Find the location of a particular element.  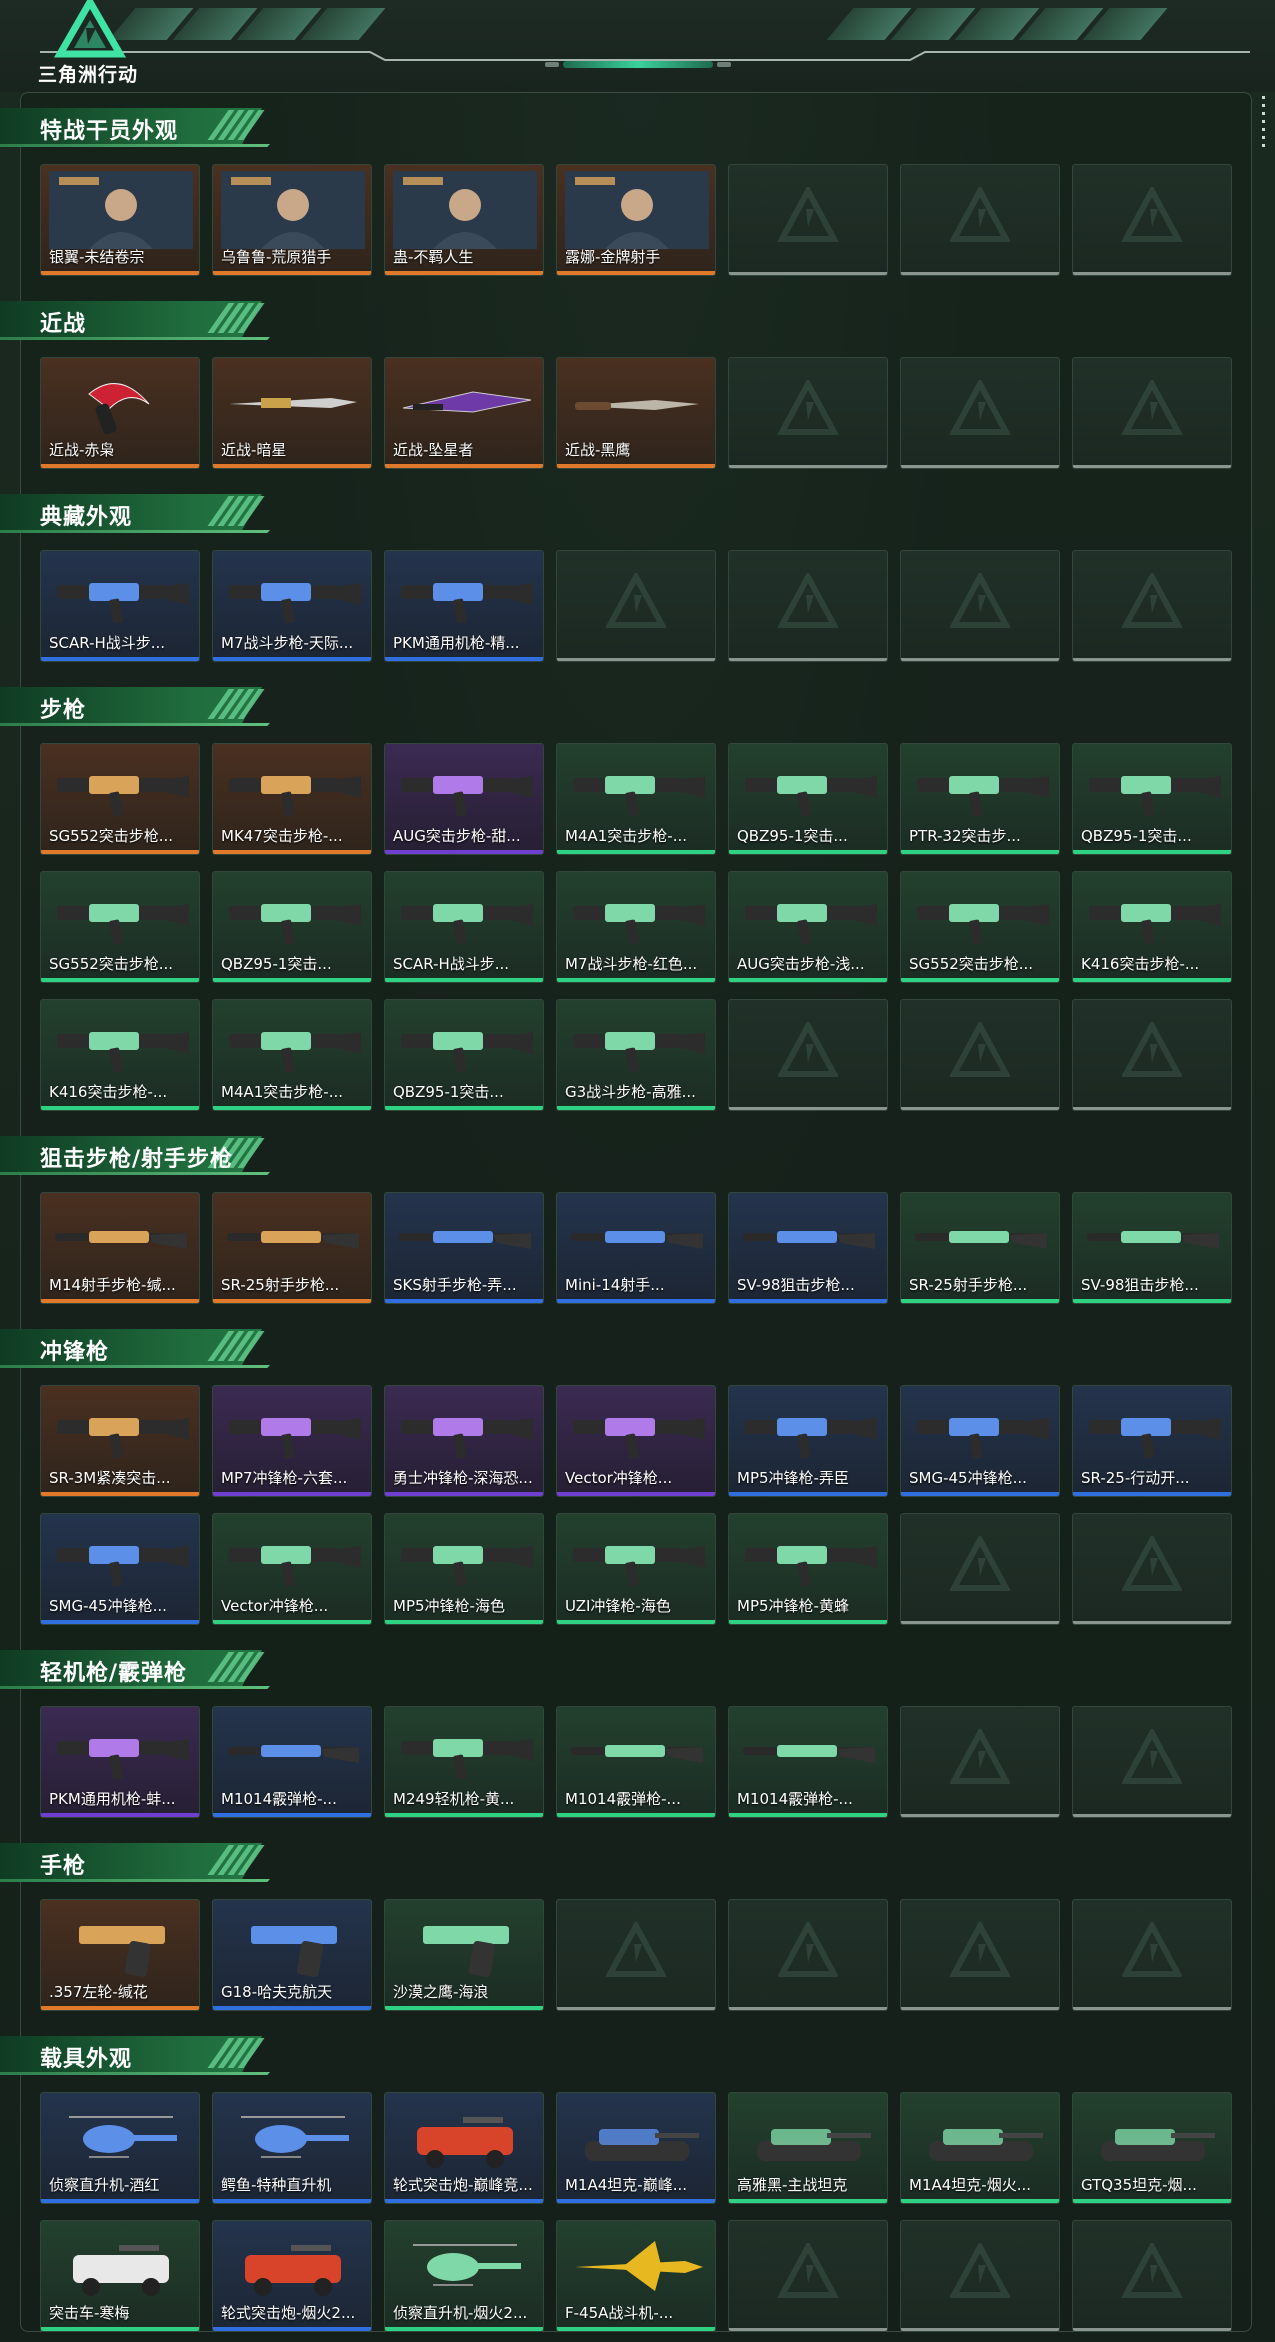

sword-icon is located at coordinates (293, 403).